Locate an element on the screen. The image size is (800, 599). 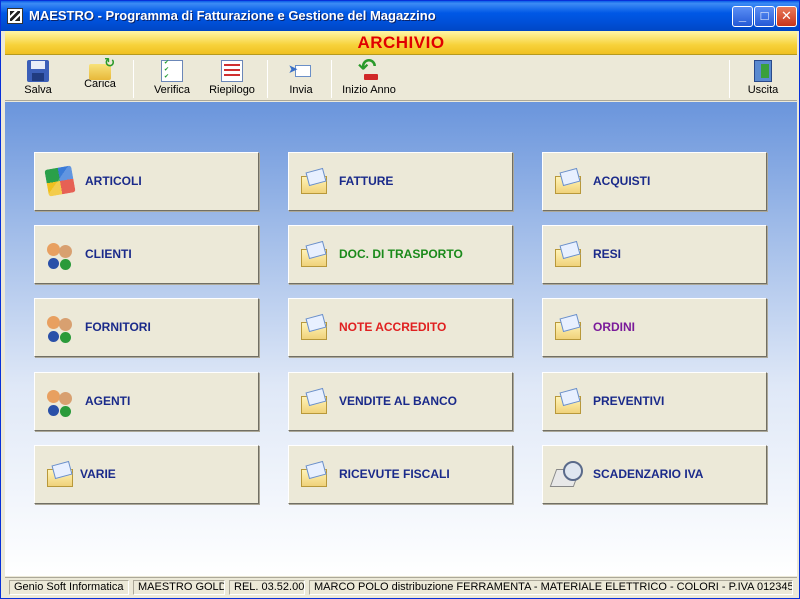
varie-label: VARIE is located at coordinates (98, 474).